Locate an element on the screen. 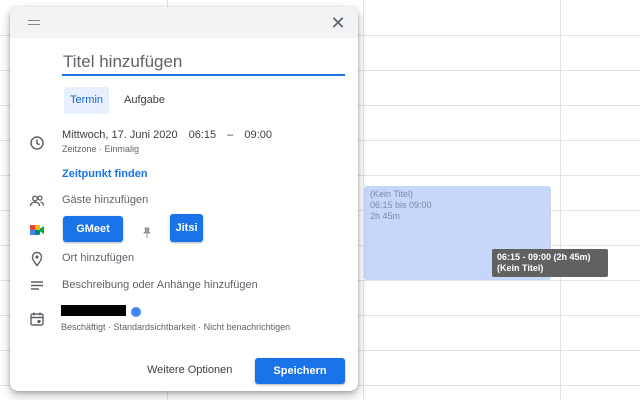 Image resolution: width=640 pixels, height=400 pixels. calendar-owner-redacted is located at coordinates (93, 310).